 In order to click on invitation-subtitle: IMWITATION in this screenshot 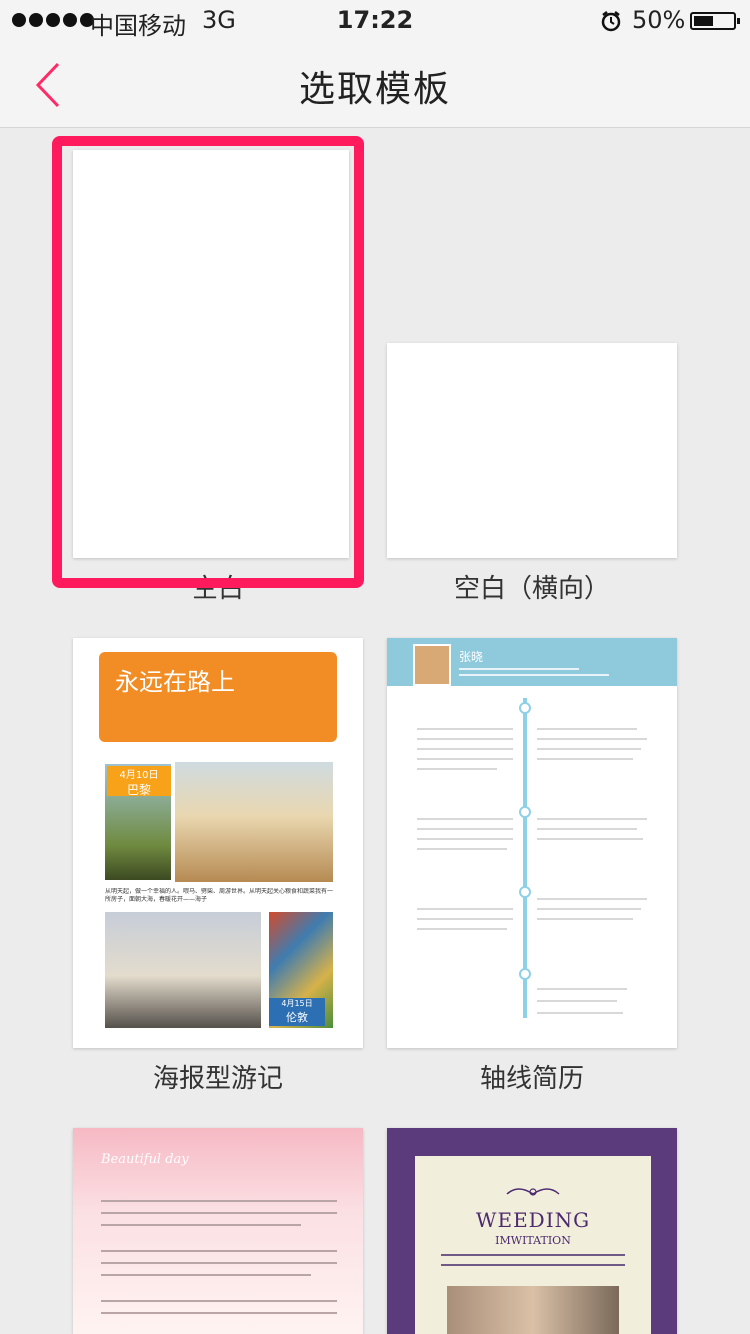, I will do `click(533, 1240)`.